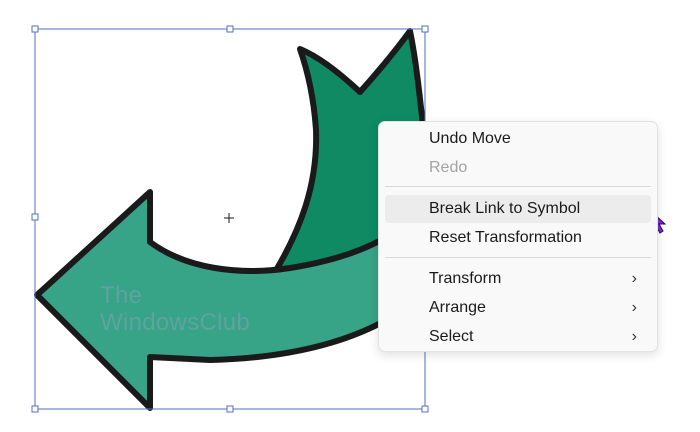 Image resolution: width=700 pixels, height=432 pixels. Describe the element at coordinates (451, 336) in the screenshot. I see `menu-item-label: Select` at that location.